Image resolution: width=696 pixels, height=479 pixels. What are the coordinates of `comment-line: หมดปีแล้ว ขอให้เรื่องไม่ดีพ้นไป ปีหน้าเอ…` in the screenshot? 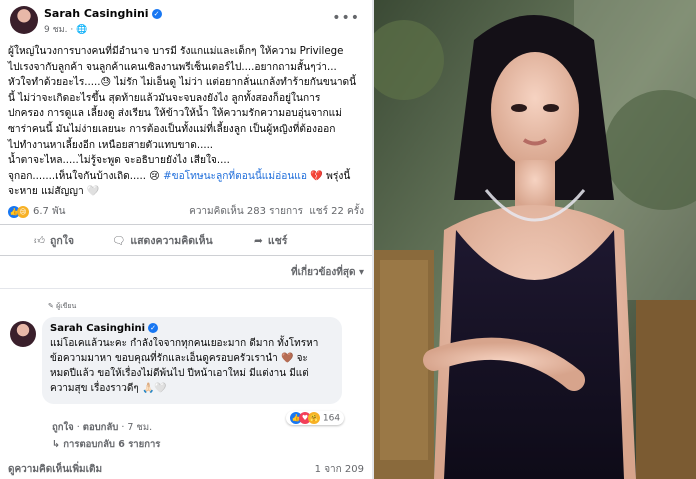 It's located at (179, 373).